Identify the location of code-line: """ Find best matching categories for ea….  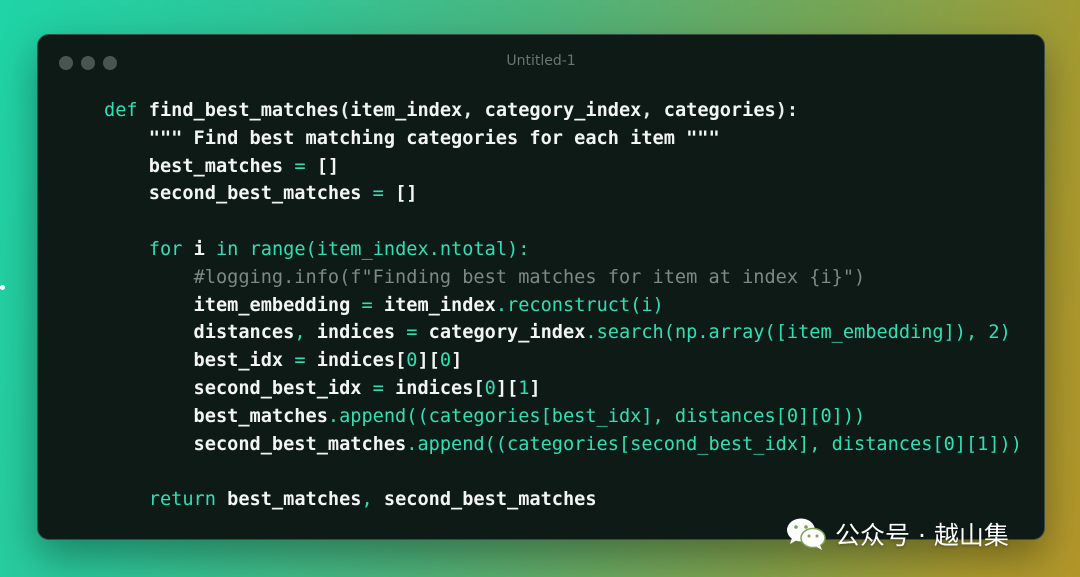
(563, 139).